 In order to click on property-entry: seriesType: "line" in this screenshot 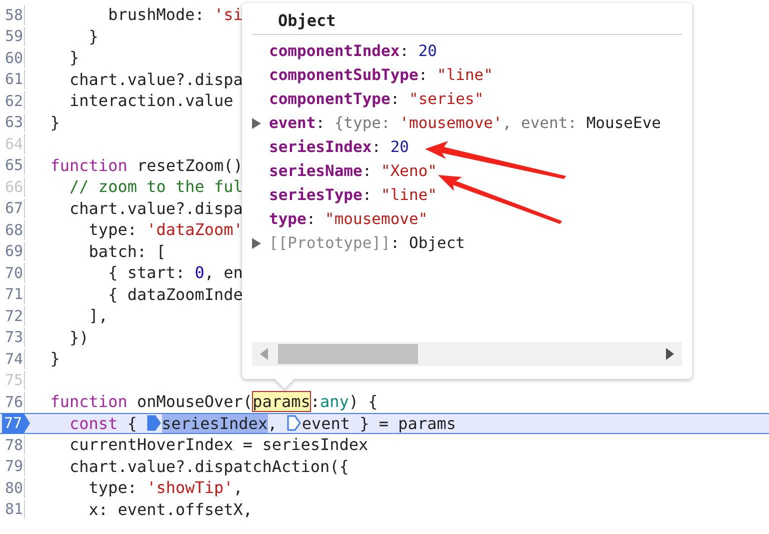, I will do `click(353, 195)`.